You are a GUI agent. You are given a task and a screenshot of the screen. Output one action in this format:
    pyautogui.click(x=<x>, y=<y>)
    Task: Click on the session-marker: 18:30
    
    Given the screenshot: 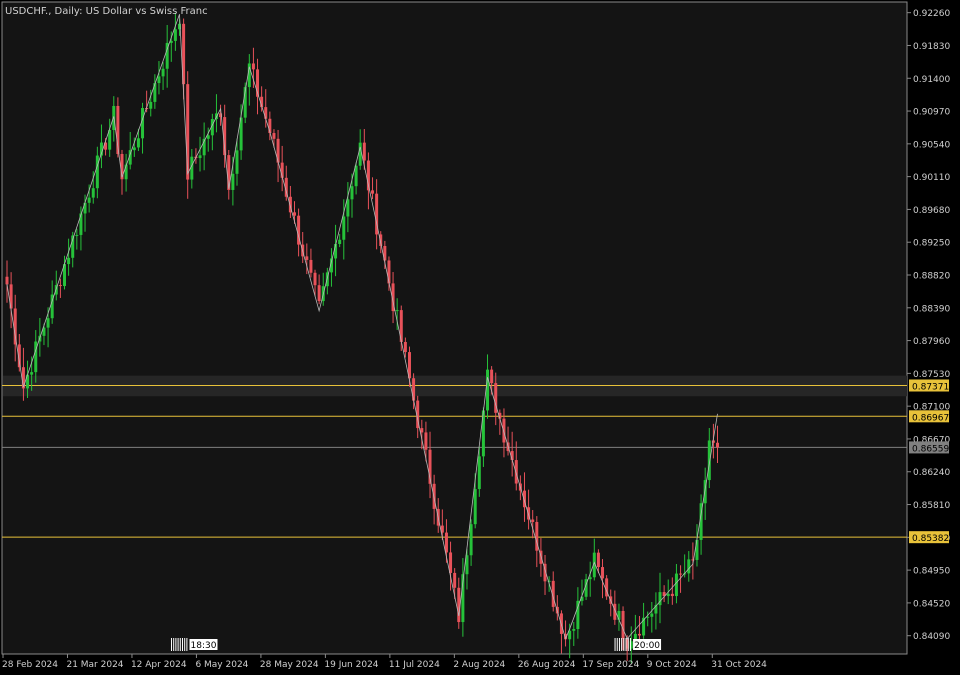 What is the action you would take?
    pyautogui.click(x=194, y=644)
    